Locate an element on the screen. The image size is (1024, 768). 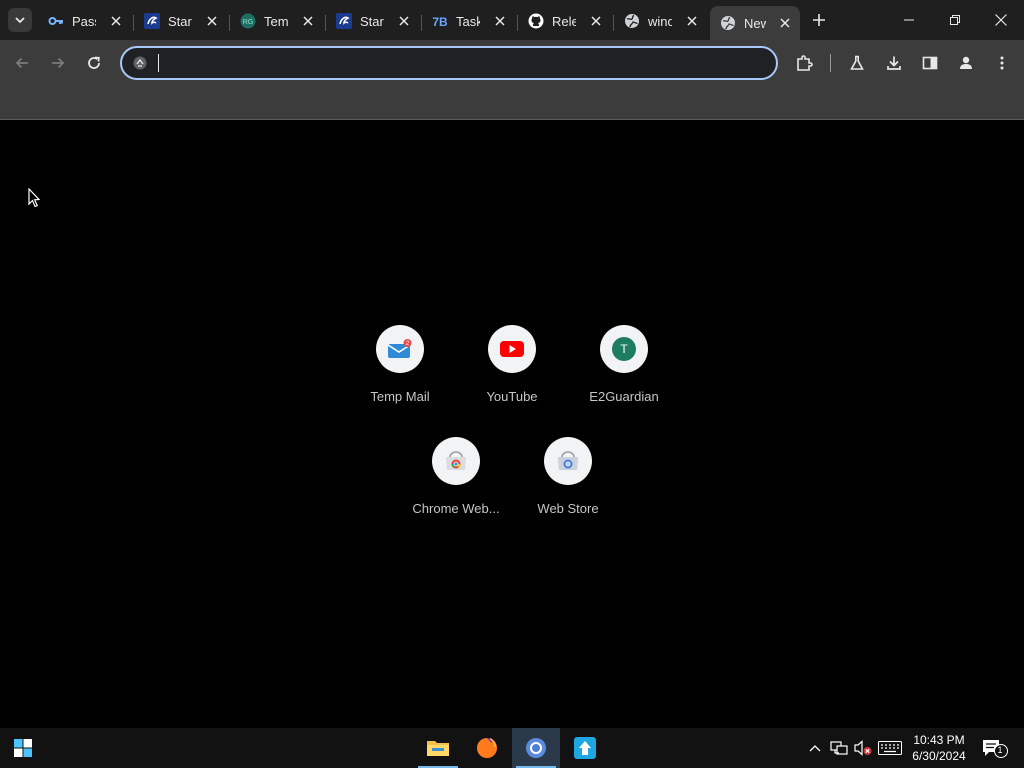
taskbar: 10:43 PM 6/30/2024 1 is located at coordinates (512, 748).